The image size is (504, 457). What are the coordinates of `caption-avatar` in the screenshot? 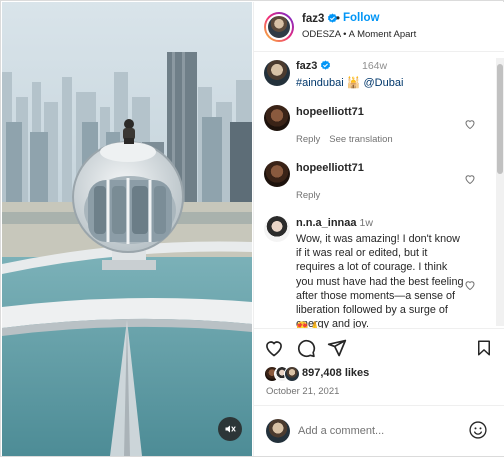 It's located at (277, 73).